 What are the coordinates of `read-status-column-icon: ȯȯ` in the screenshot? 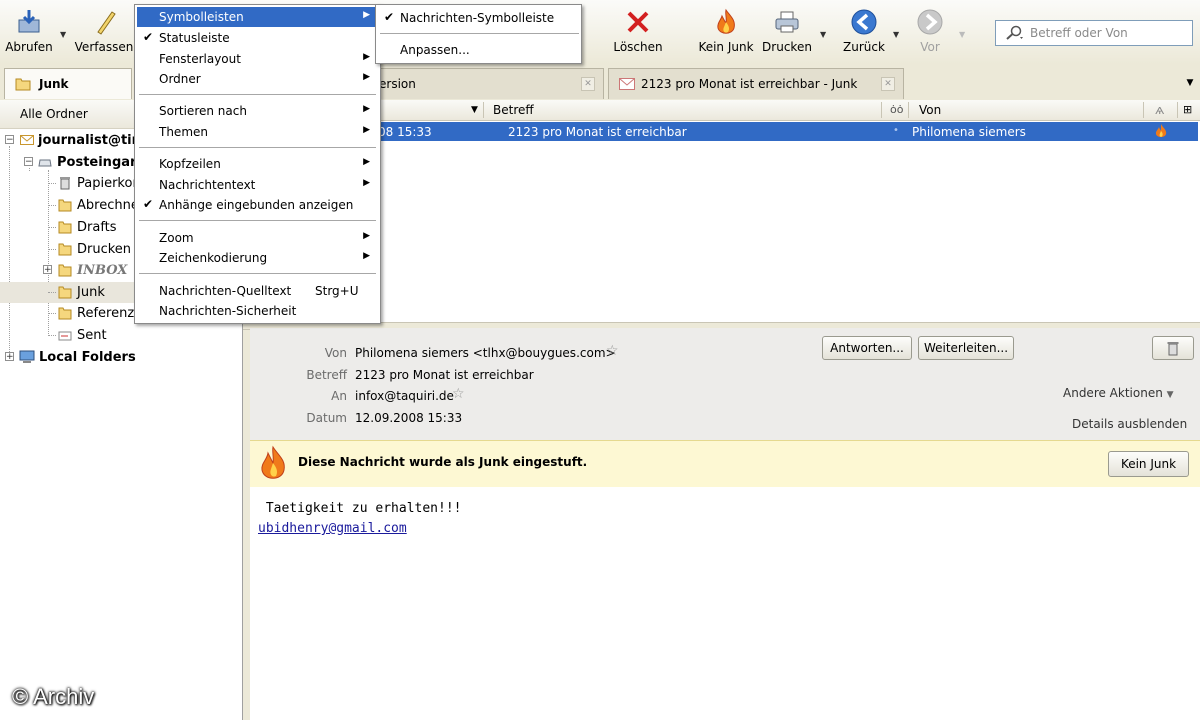 It's located at (896, 109).